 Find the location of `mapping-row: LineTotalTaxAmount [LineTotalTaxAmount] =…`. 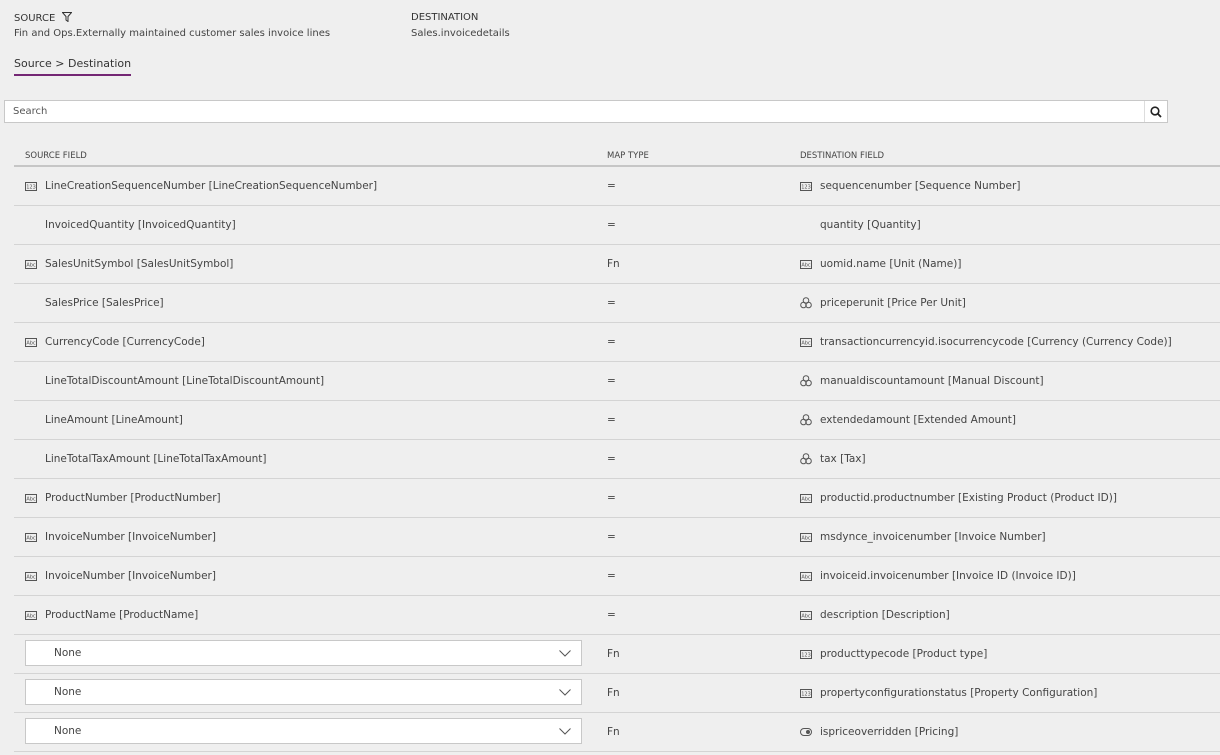

mapping-row: LineTotalTaxAmount [LineTotalTaxAmount] =… is located at coordinates (617, 459).